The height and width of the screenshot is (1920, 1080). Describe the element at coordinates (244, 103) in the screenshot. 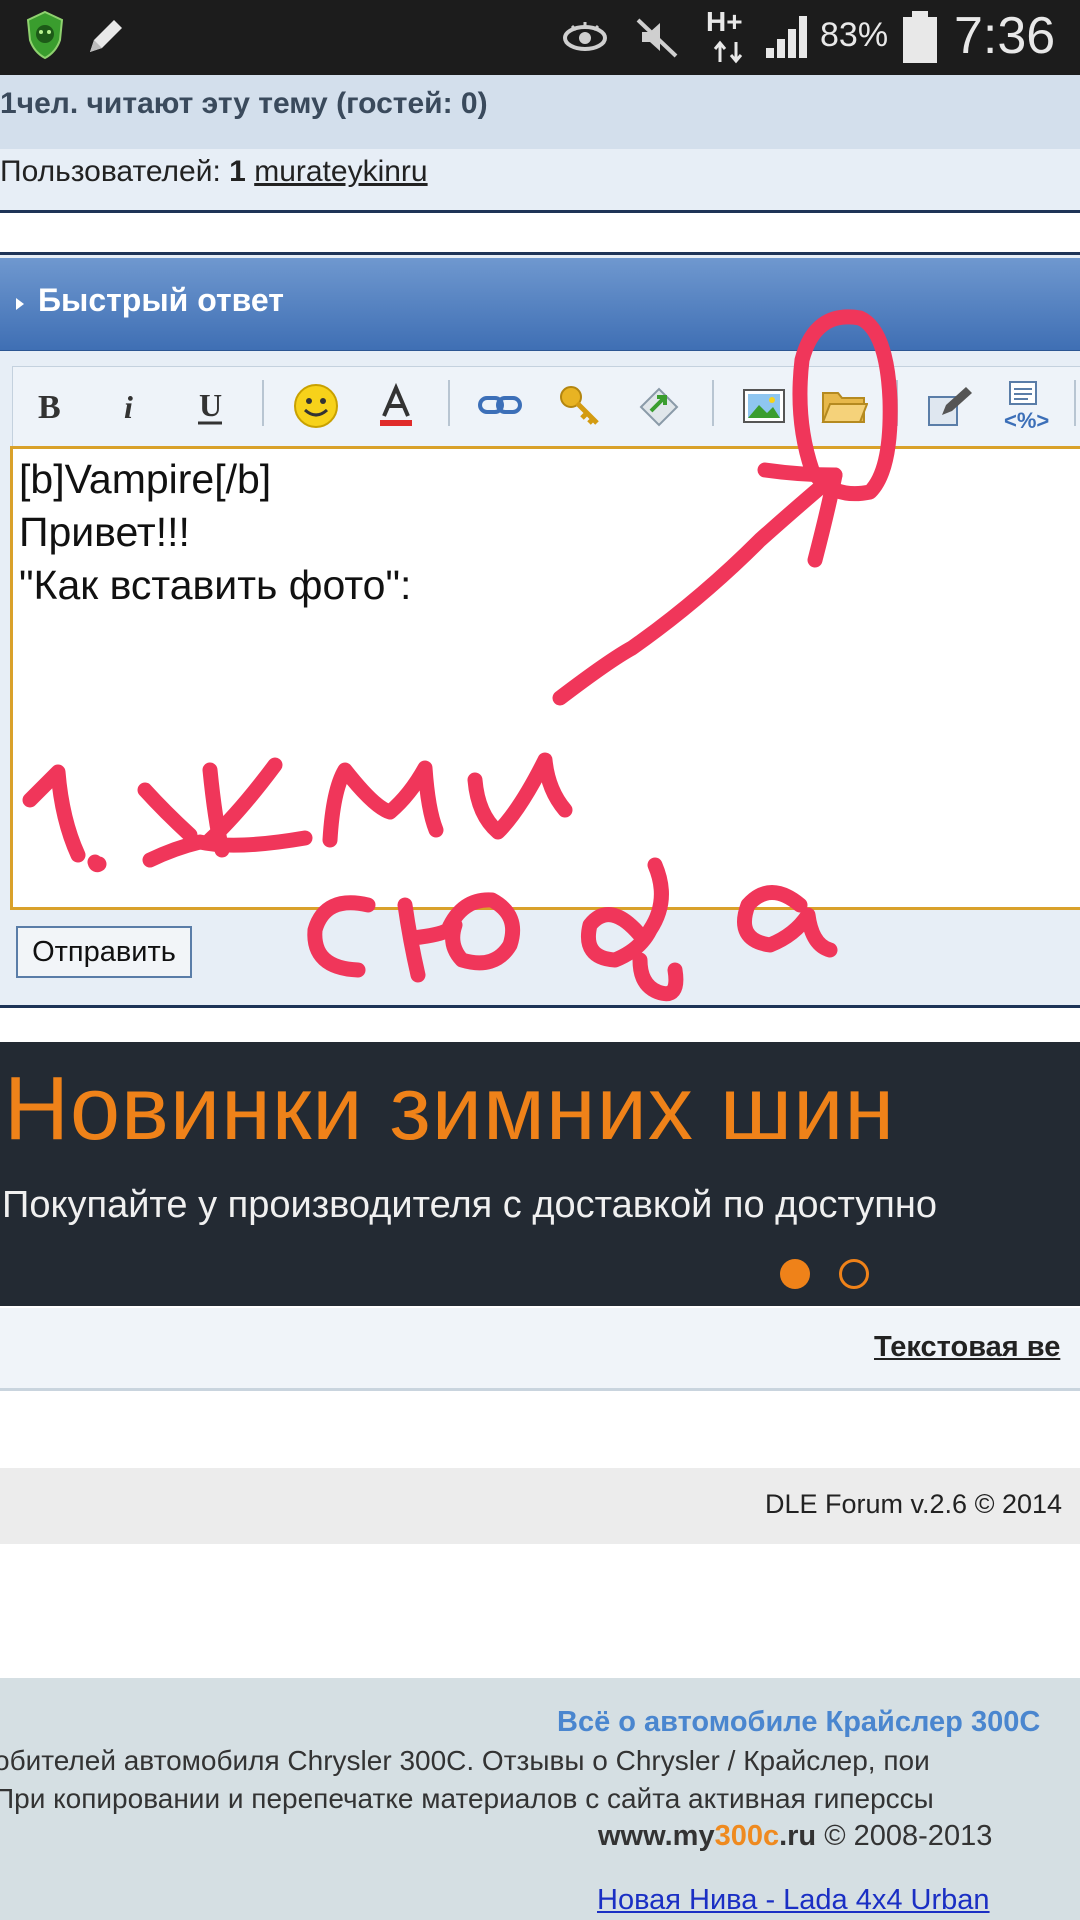

I see `readers-title: 1чел. читают эту тему (гостей: 0)` at that location.